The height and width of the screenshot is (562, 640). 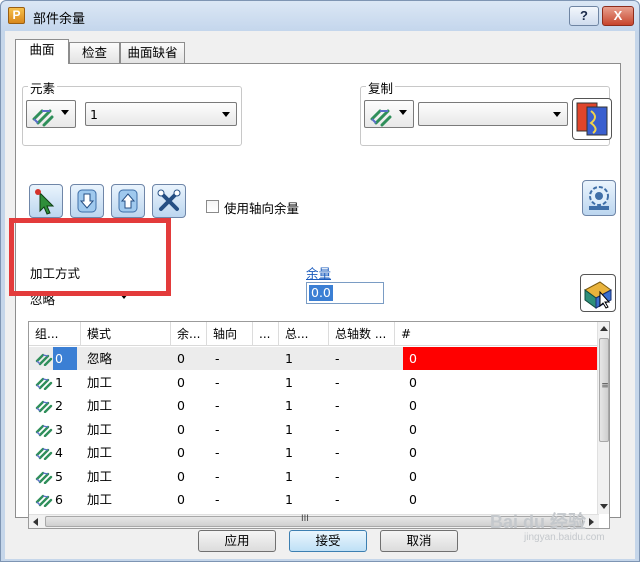 I want to click on tab-surface: 曲面, so click(x=42, y=51).